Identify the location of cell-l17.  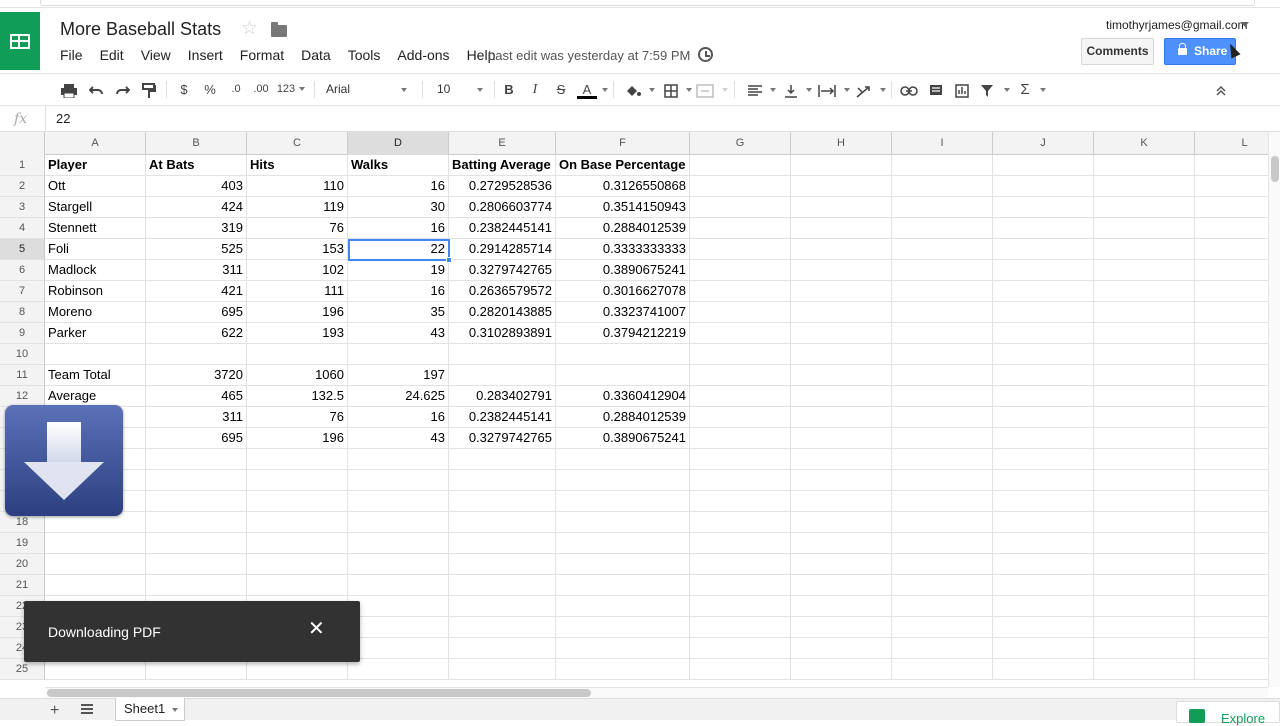
(1231, 501).